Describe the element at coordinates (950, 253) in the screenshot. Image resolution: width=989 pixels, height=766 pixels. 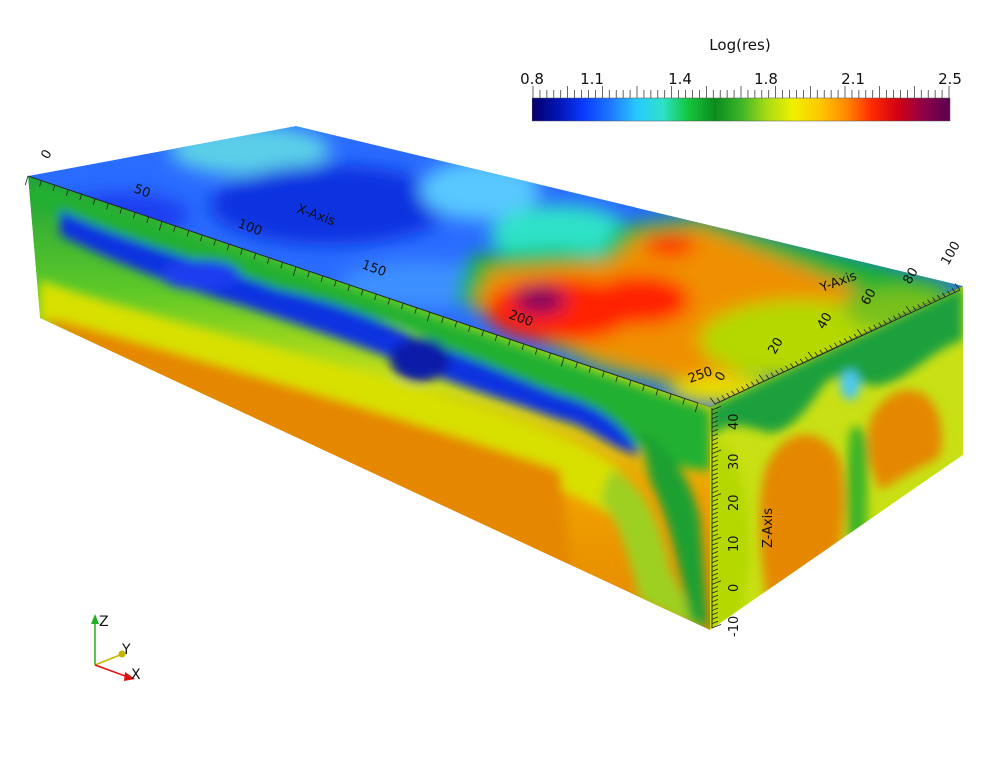
I see `y-tick-label-100: 100` at that location.